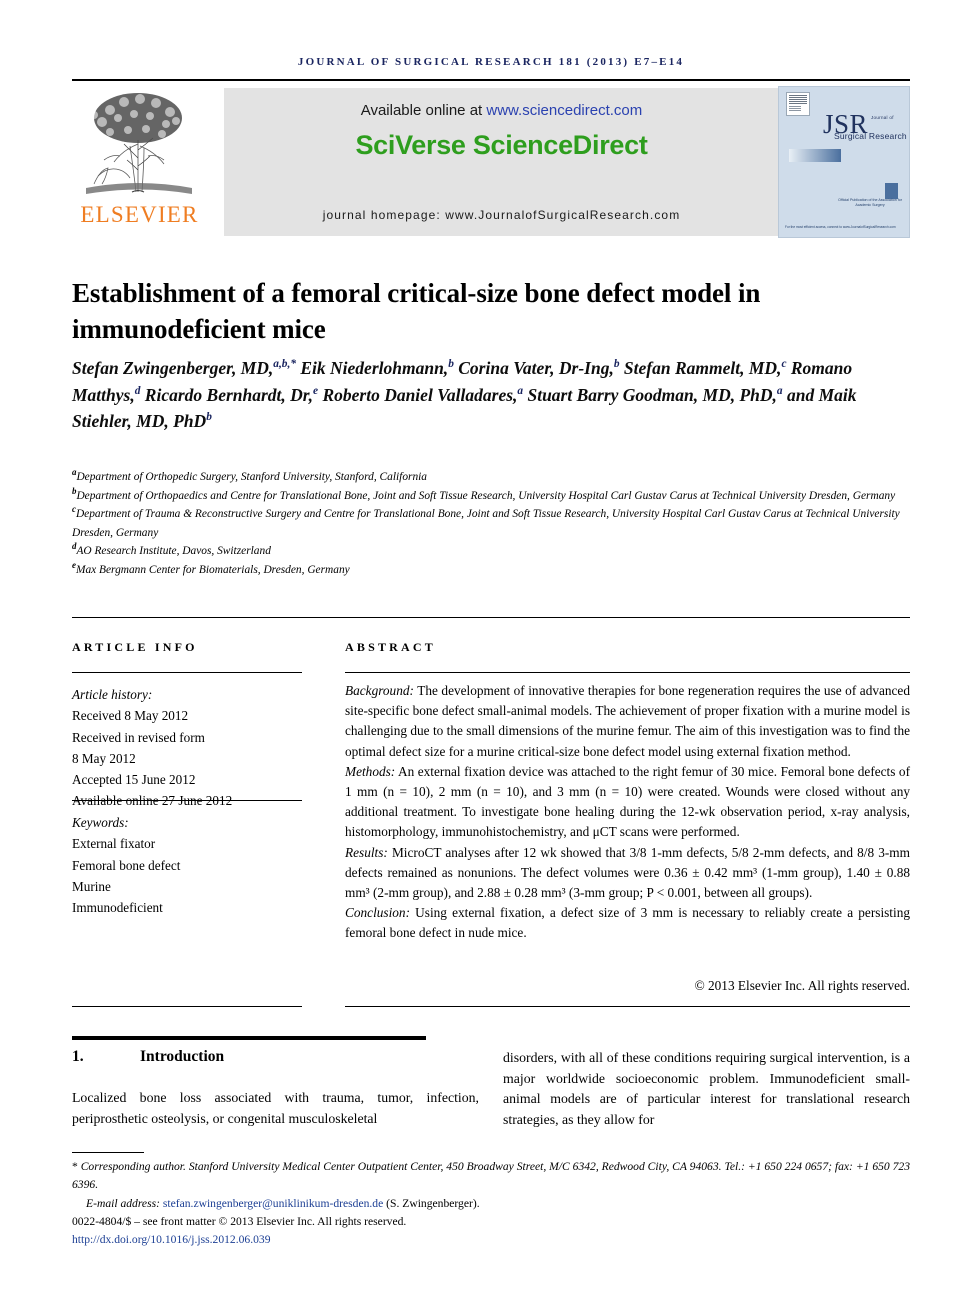 The image size is (975, 1305). I want to click on cover-accent-bar-secondary, so click(891, 191).